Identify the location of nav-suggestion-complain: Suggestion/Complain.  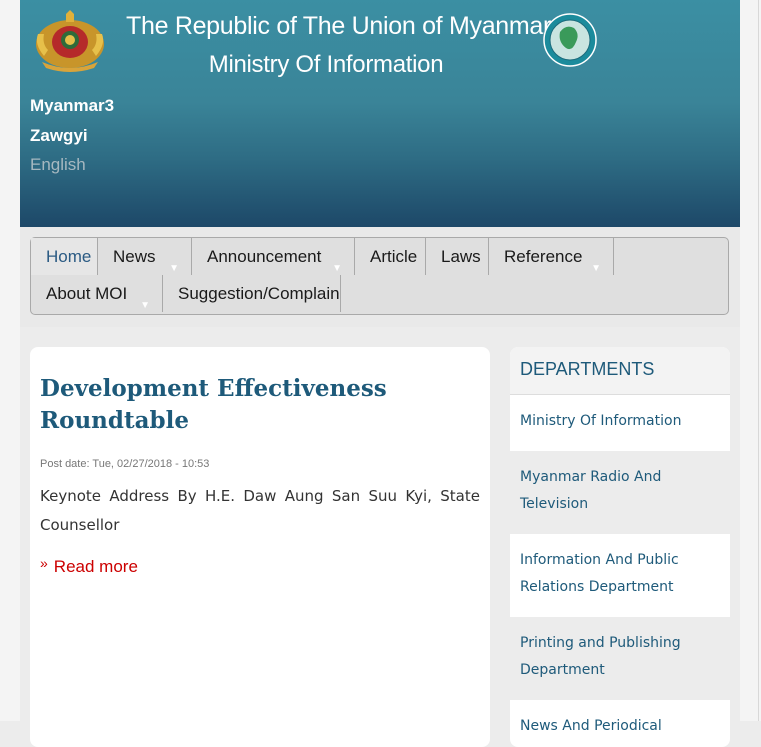
(252, 293).